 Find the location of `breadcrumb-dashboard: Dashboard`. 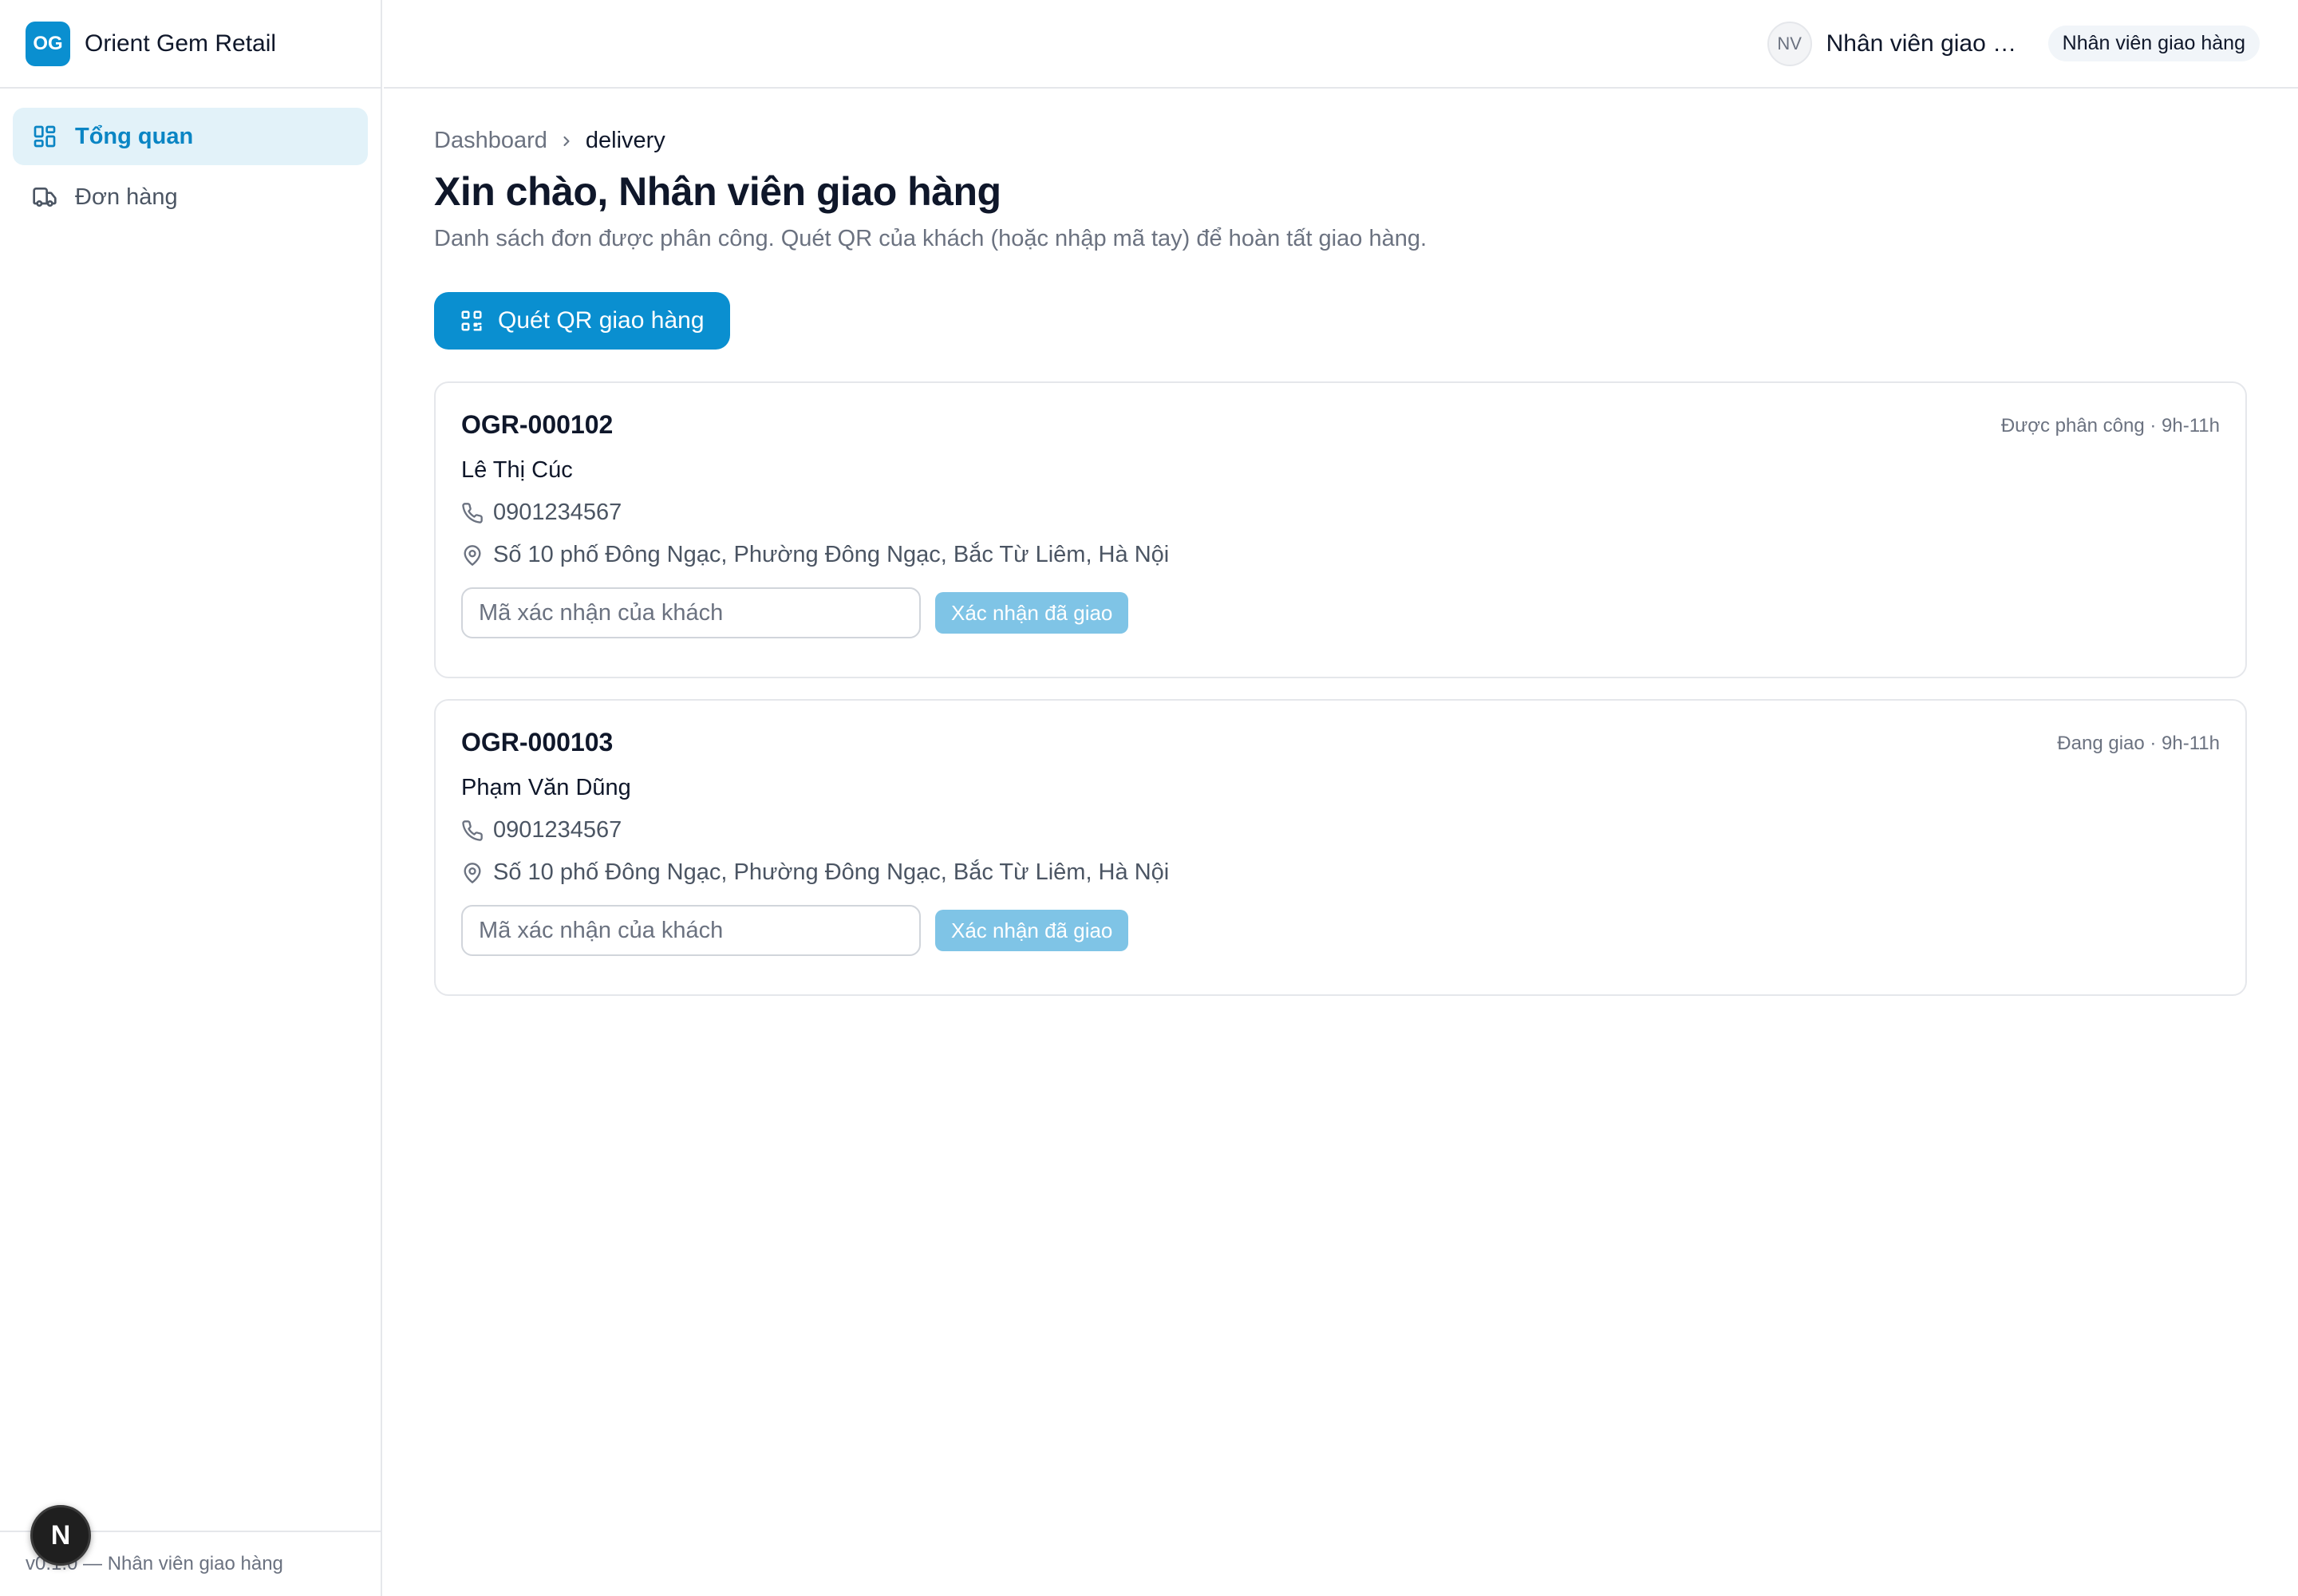

breadcrumb-dashboard: Dashboard is located at coordinates (491, 141).